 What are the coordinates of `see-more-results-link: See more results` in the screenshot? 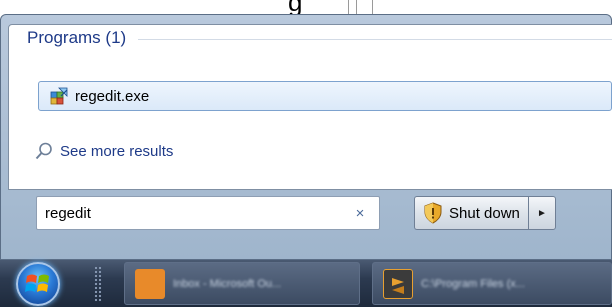 It's located at (103, 151).